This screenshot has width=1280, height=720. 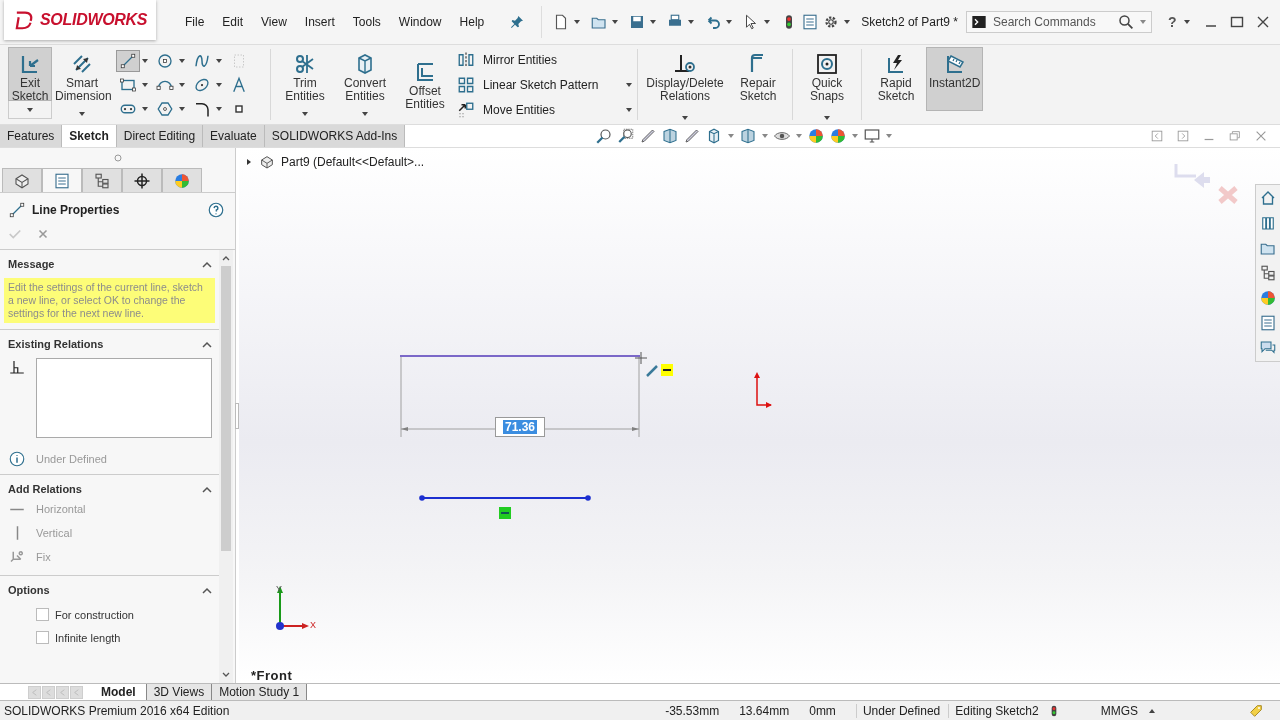 I want to click on section-heading: Existing Relations, so click(x=56, y=344).